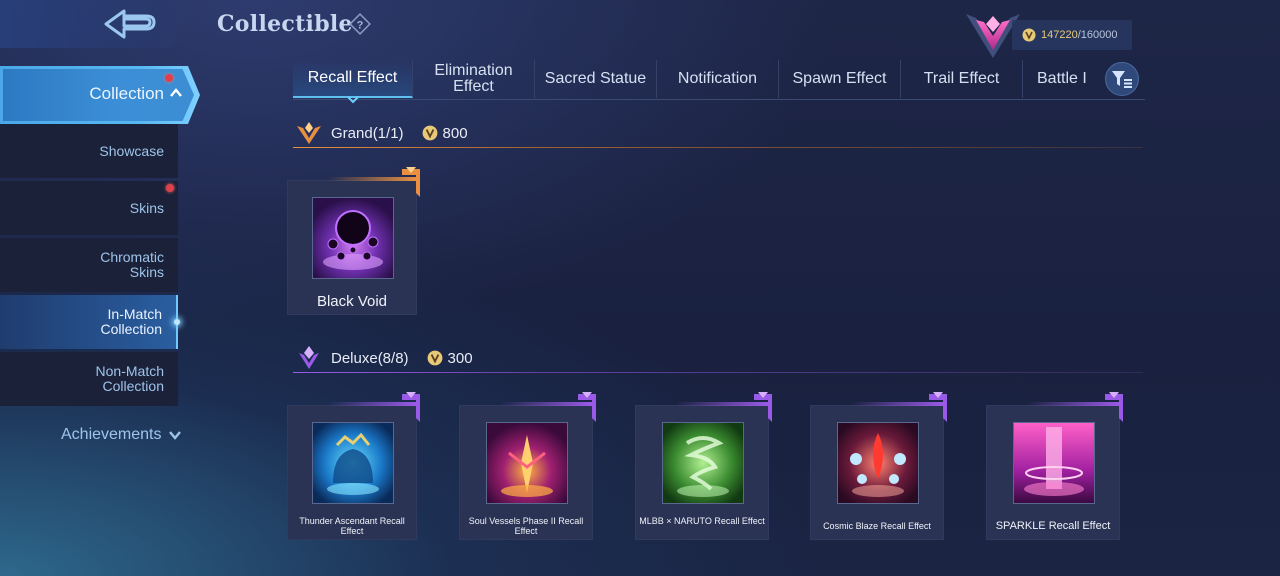 The width and height of the screenshot is (1280, 576). I want to click on sidebar-item-in-match-collection: In-Match Collection, so click(90, 322).